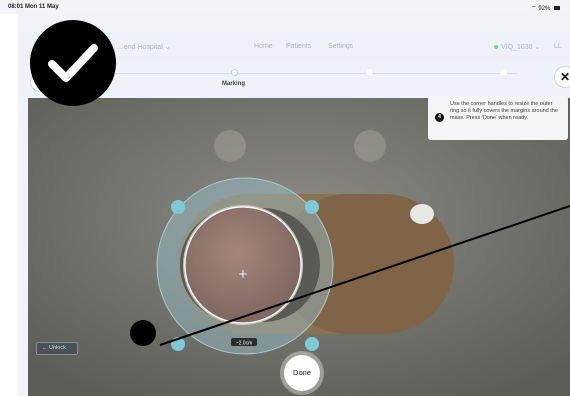  I want to click on battery-level: 92%, so click(544, 9).